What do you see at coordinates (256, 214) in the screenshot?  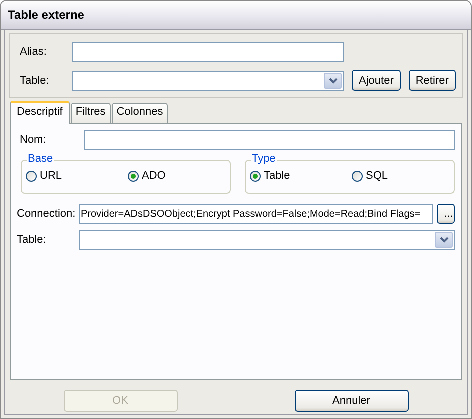 I see `input-field: Provider=ADsDSOObject;Encrypt Password=False;Mode=Read;Bind Flags=` at bounding box center [256, 214].